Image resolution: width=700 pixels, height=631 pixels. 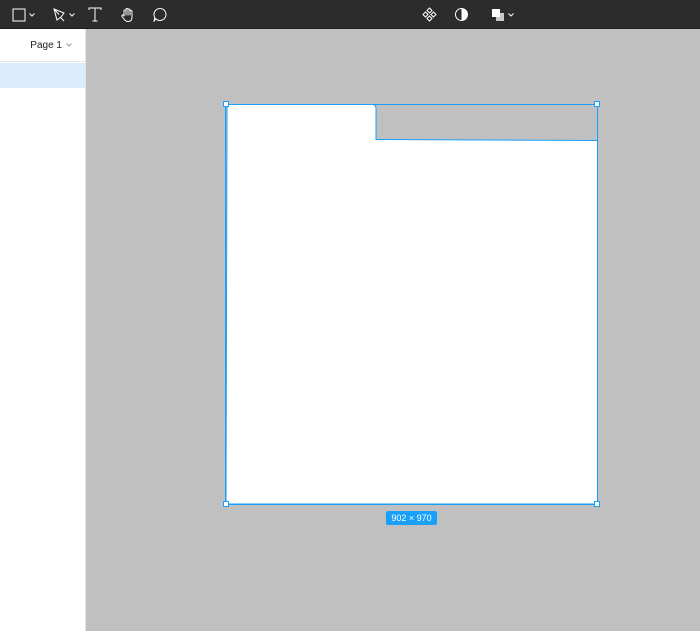 I want to click on text-icon, so click(x=95, y=14).